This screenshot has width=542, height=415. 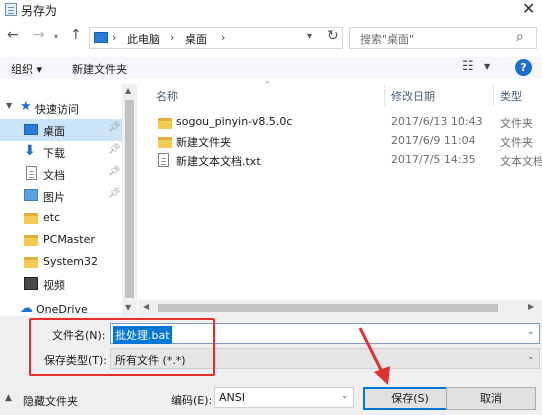 I want to click on hide-folders-label: 隐藏文件夹, so click(x=50, y=401).